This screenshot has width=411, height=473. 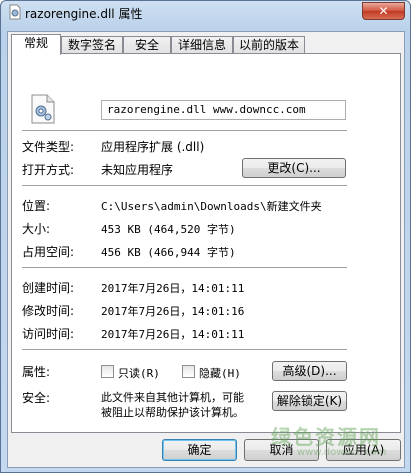 I want to click on modified-label: 修改时间:, so click(x=48, y=311).